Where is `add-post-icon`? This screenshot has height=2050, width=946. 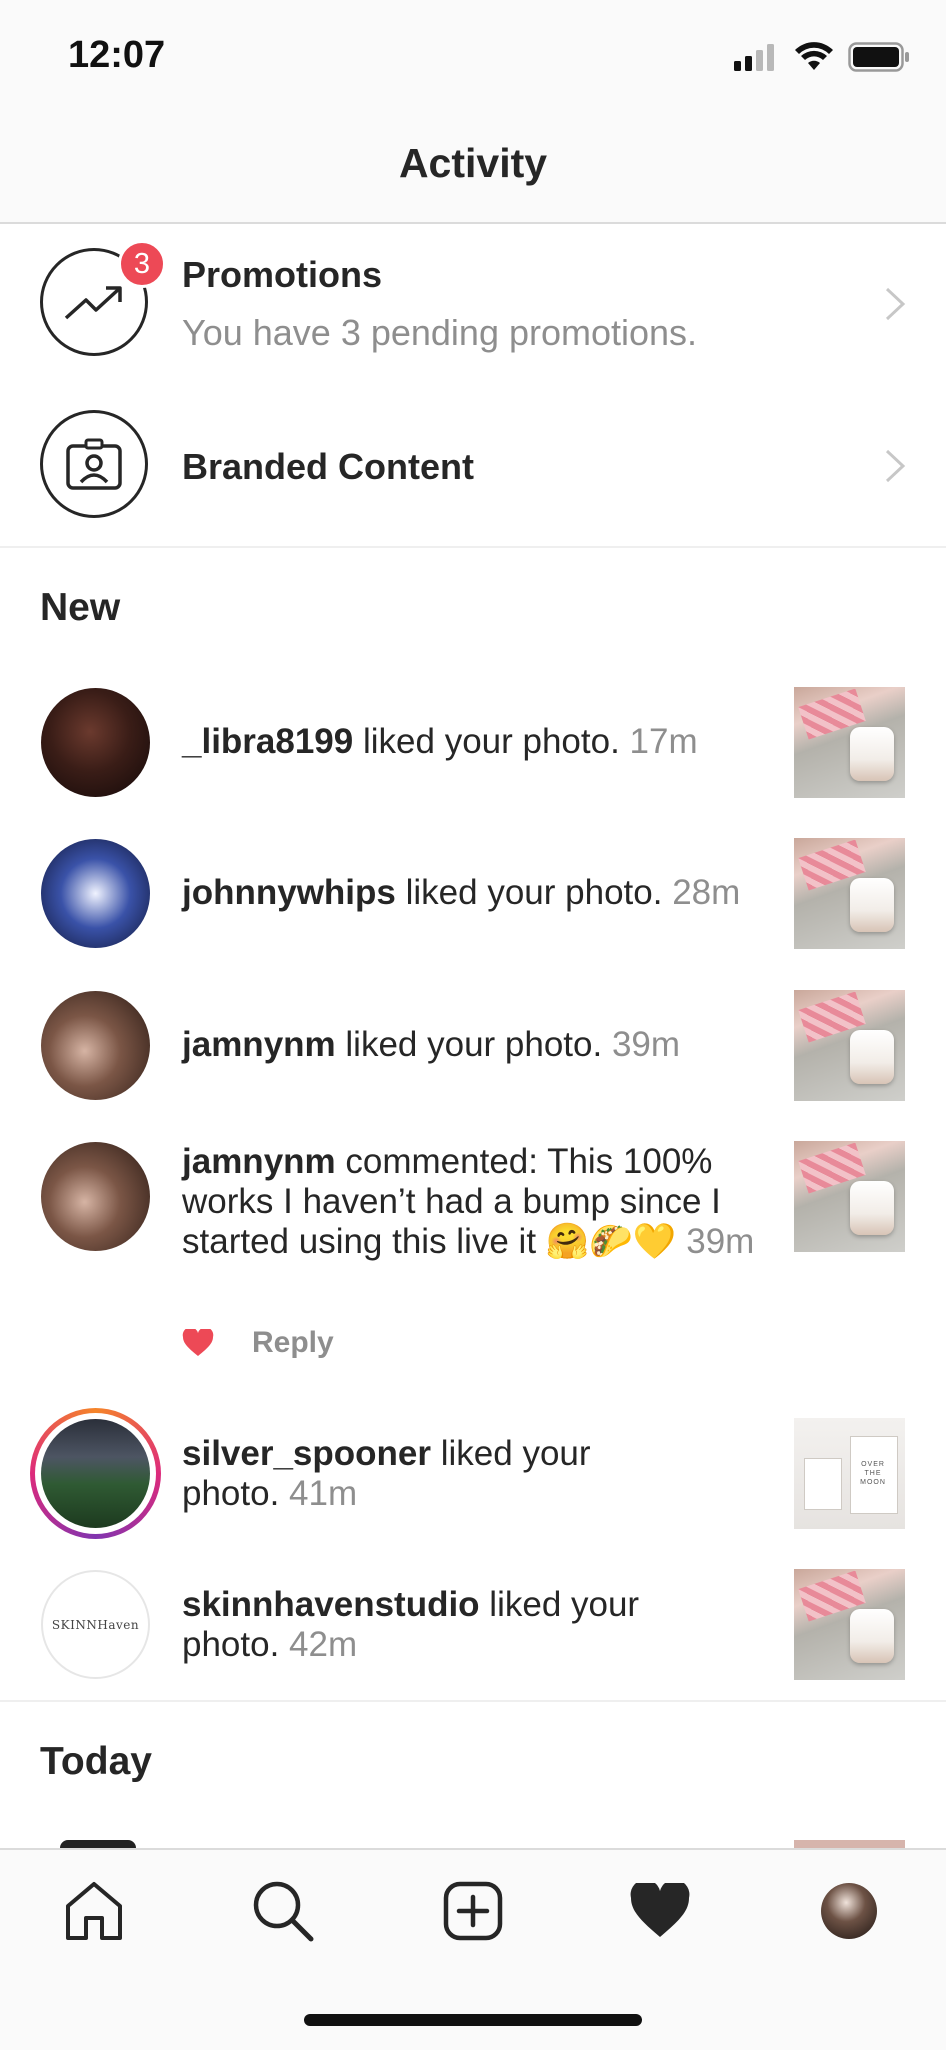 add-post-icon is located at coordinates (473, 1911).